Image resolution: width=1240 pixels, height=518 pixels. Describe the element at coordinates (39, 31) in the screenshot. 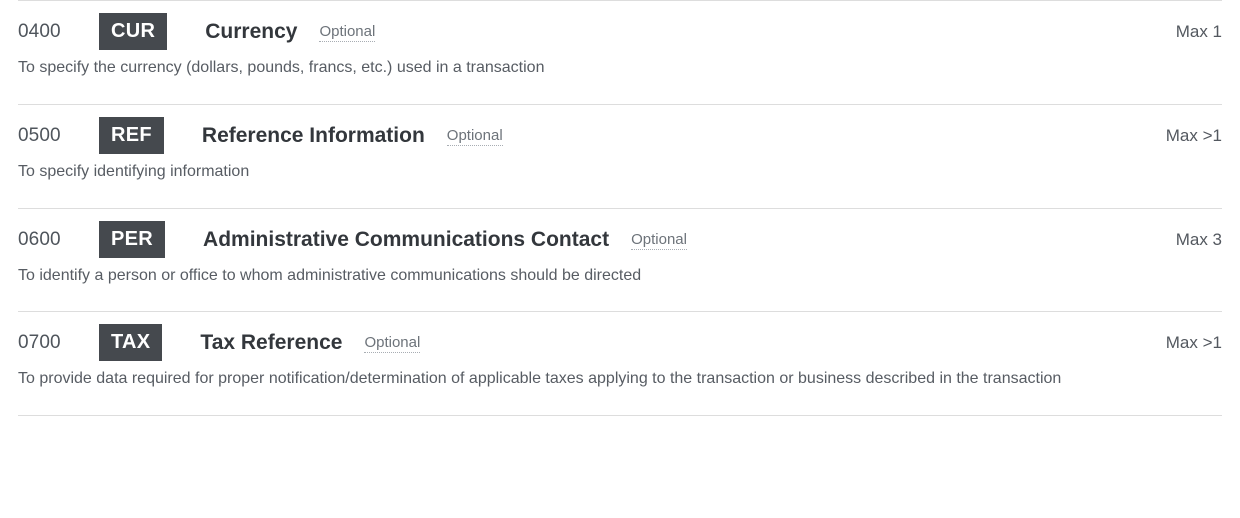

I see `segment-position-code: 0400` at that location.